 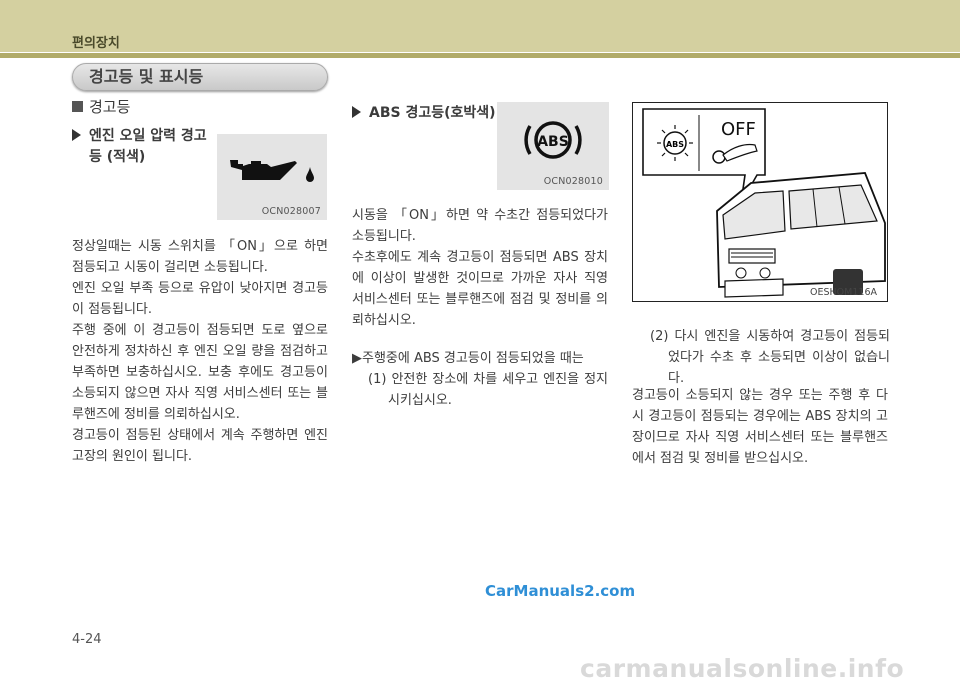 What do you see at coordinates (675, 144) in the screenshot?
I see `bubble-abs-label: ABS` at bounding box center [675, 144].